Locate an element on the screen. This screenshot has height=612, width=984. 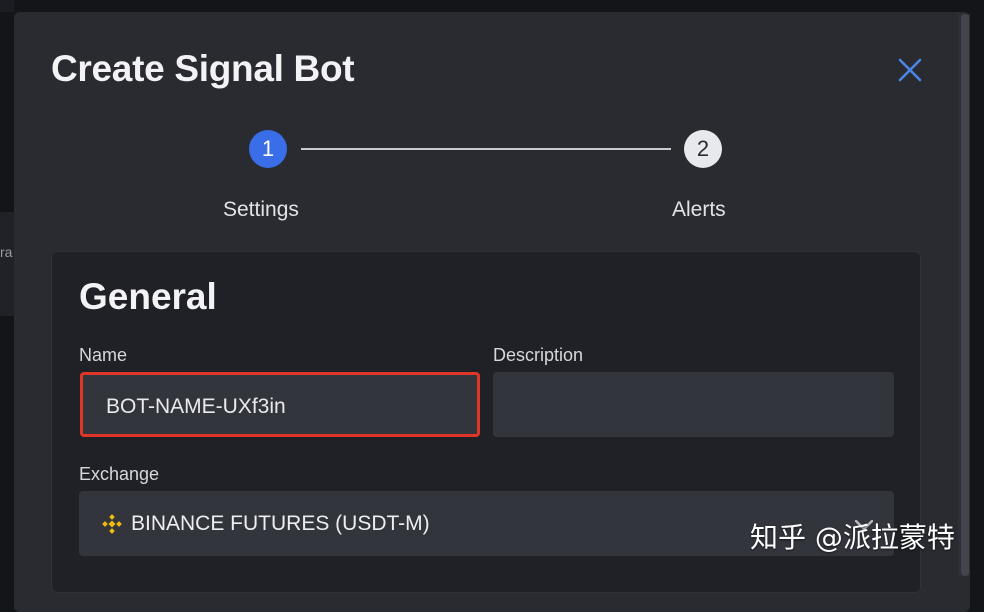
name-input: BOT-NAME-UXf3in is located at coordinates (280, 404).